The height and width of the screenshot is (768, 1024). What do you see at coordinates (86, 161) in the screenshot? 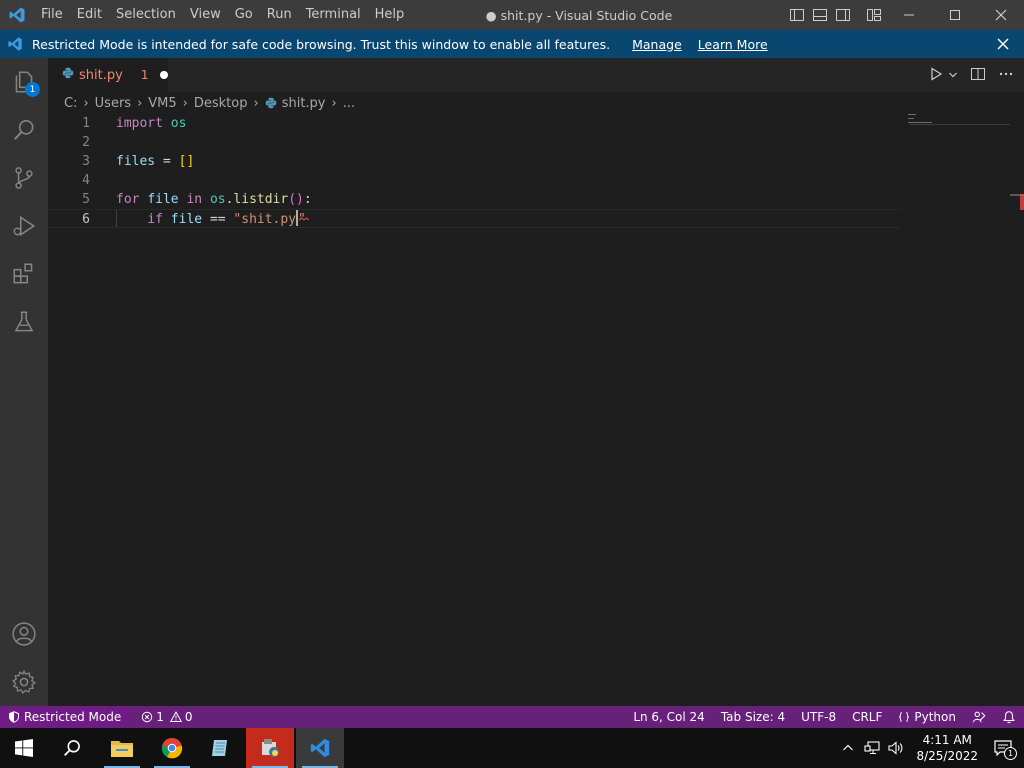
I see `line-number: 3` at bounding box center [86, 161].